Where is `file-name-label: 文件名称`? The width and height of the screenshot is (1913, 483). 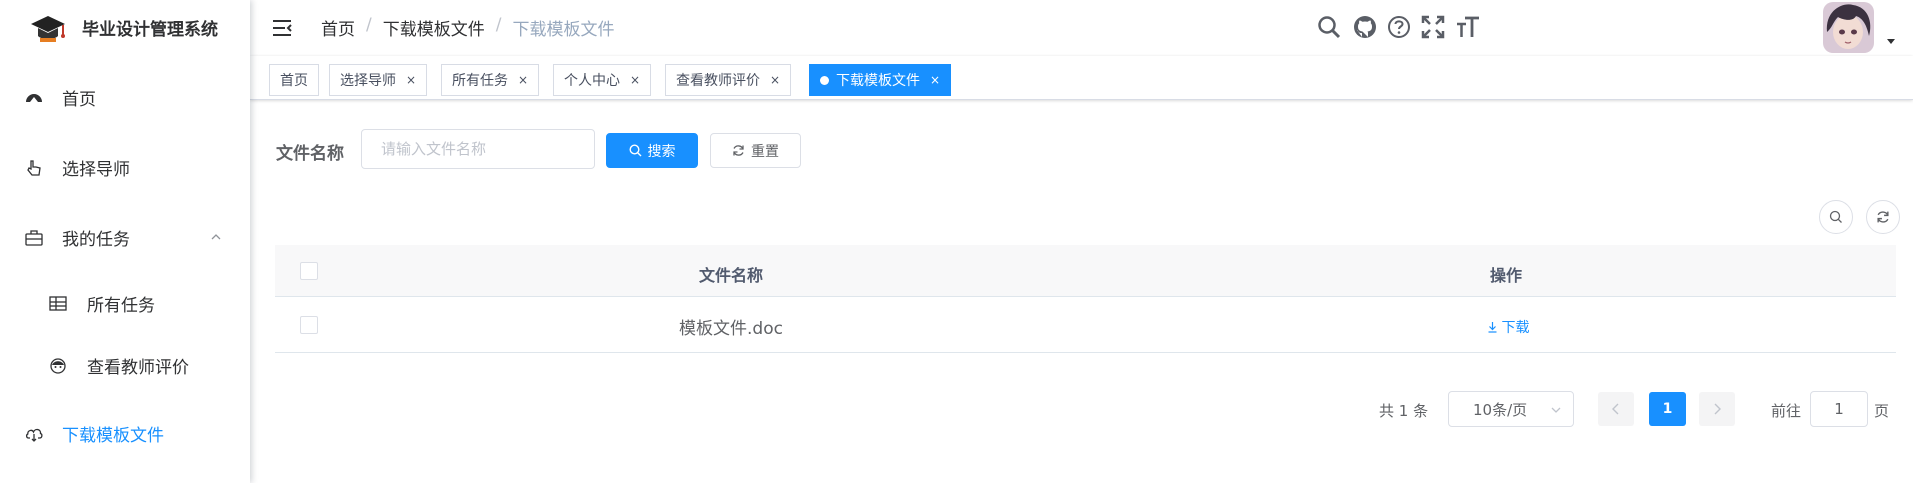
file-name-label: 文件名称 is located at coordinates (310, 154).